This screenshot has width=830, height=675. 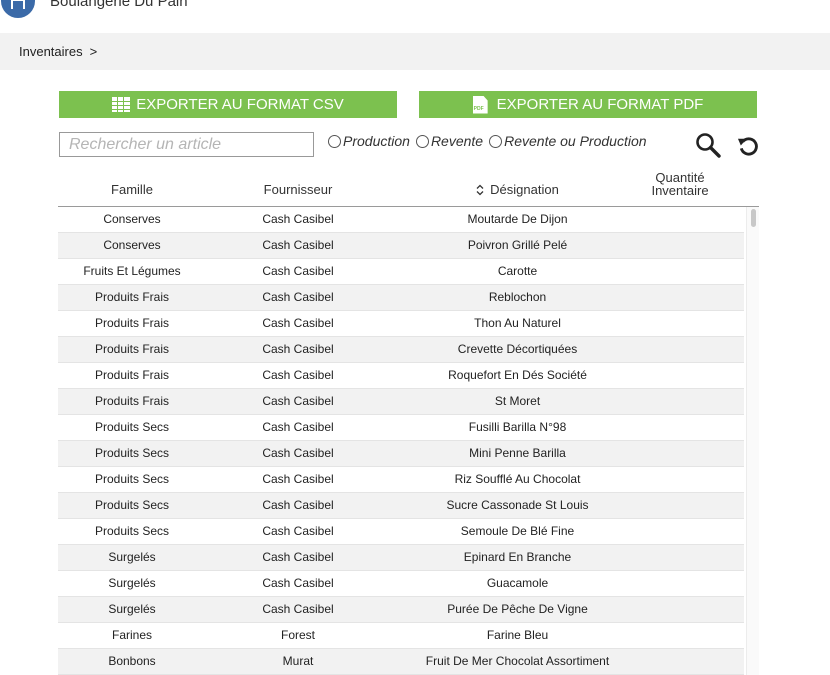 What do you see at coordinates (517, 531) in the screenshot?
I see `cell-designation: Semoule De Blé Fine` at bounding box center [517, 531].